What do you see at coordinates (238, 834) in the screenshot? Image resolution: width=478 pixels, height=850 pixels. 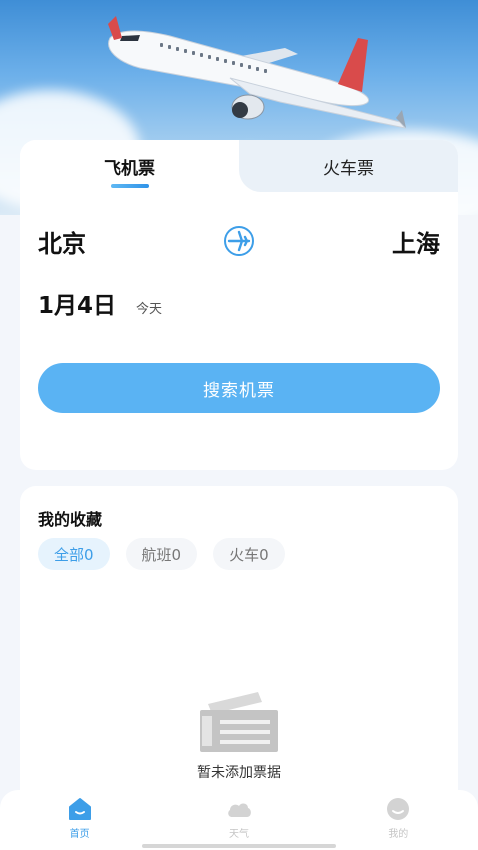 I see `nav-weather-label: 天气` at bounding box center [238, 834].